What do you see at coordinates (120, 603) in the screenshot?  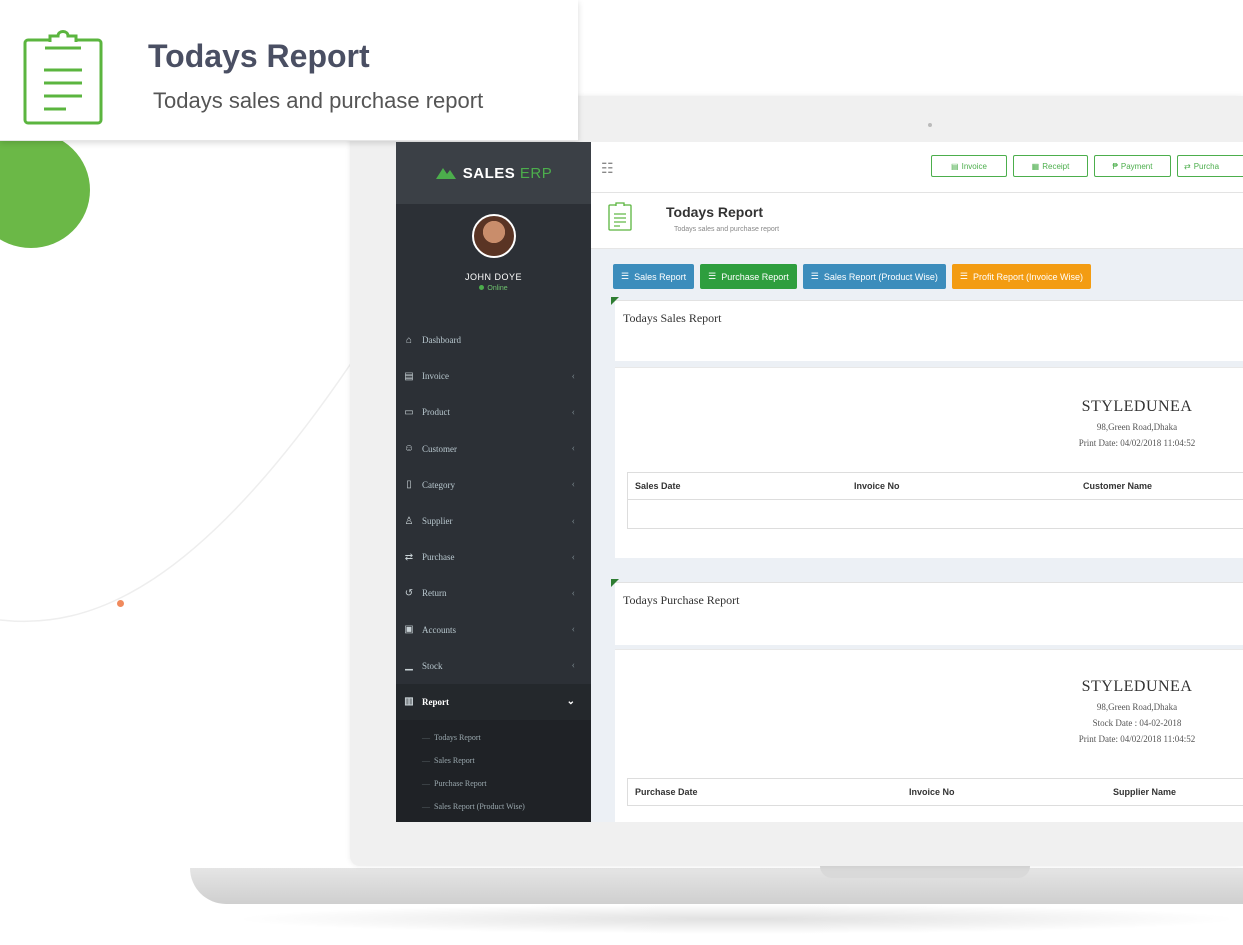 I see `decorative-dot` at bounding box center [120, 603].